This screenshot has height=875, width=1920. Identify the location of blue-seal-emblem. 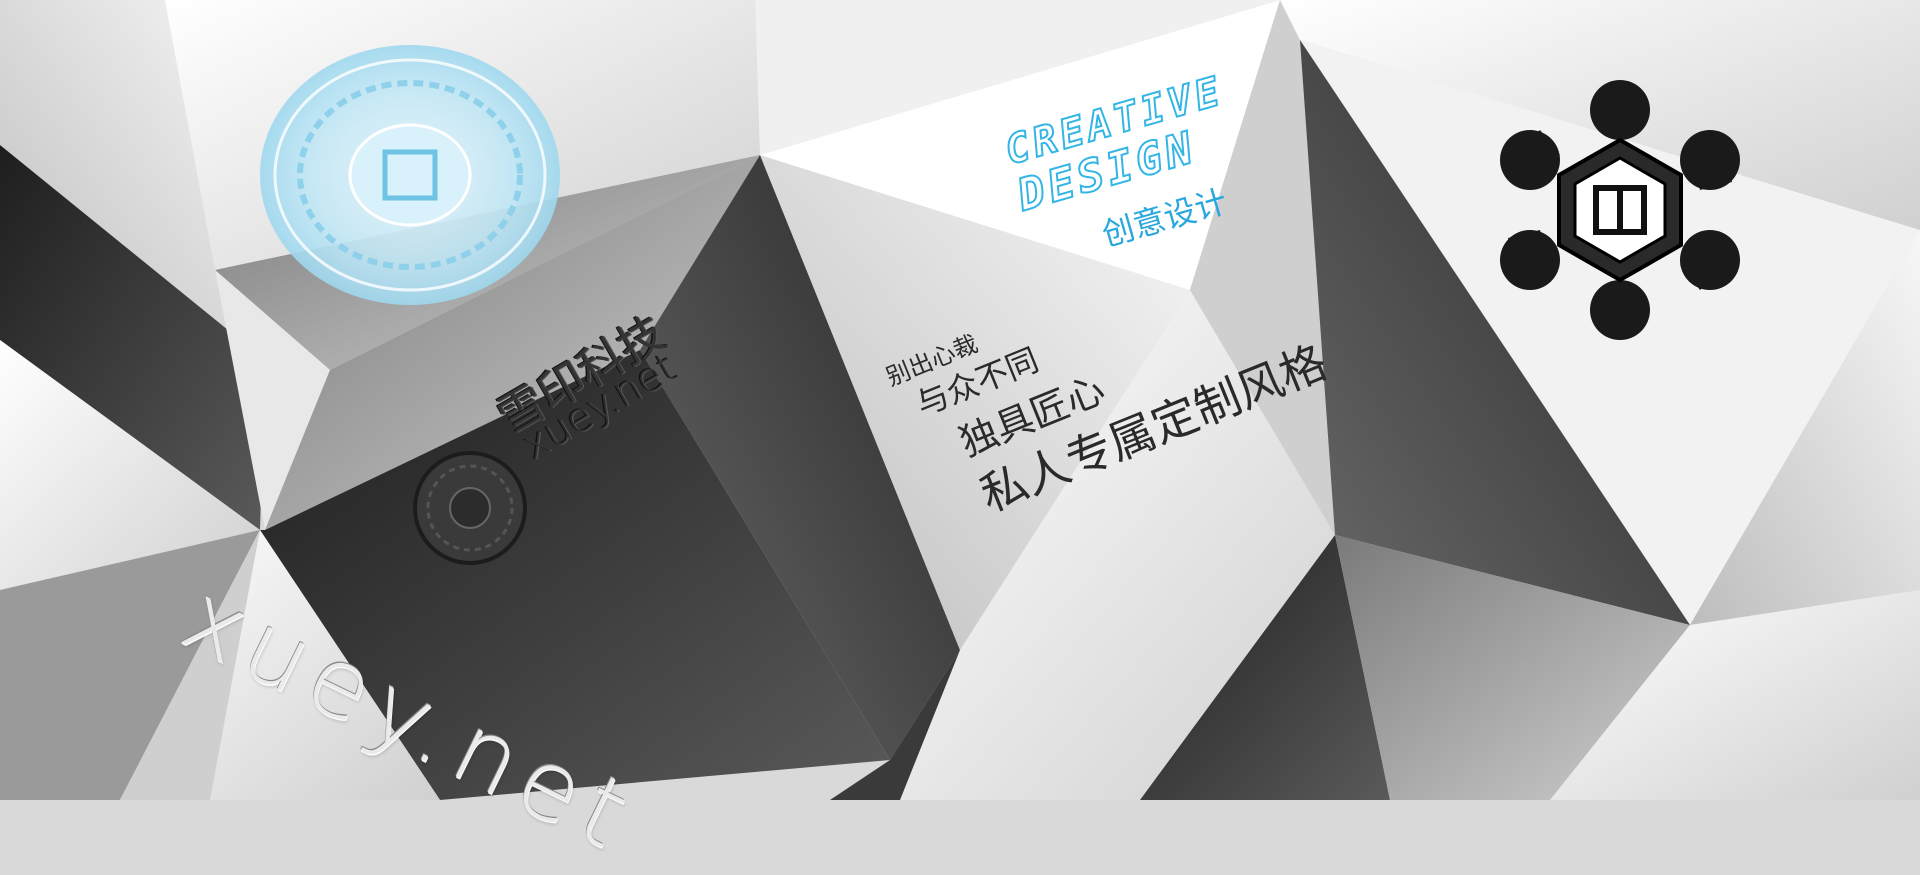
(410, 175).